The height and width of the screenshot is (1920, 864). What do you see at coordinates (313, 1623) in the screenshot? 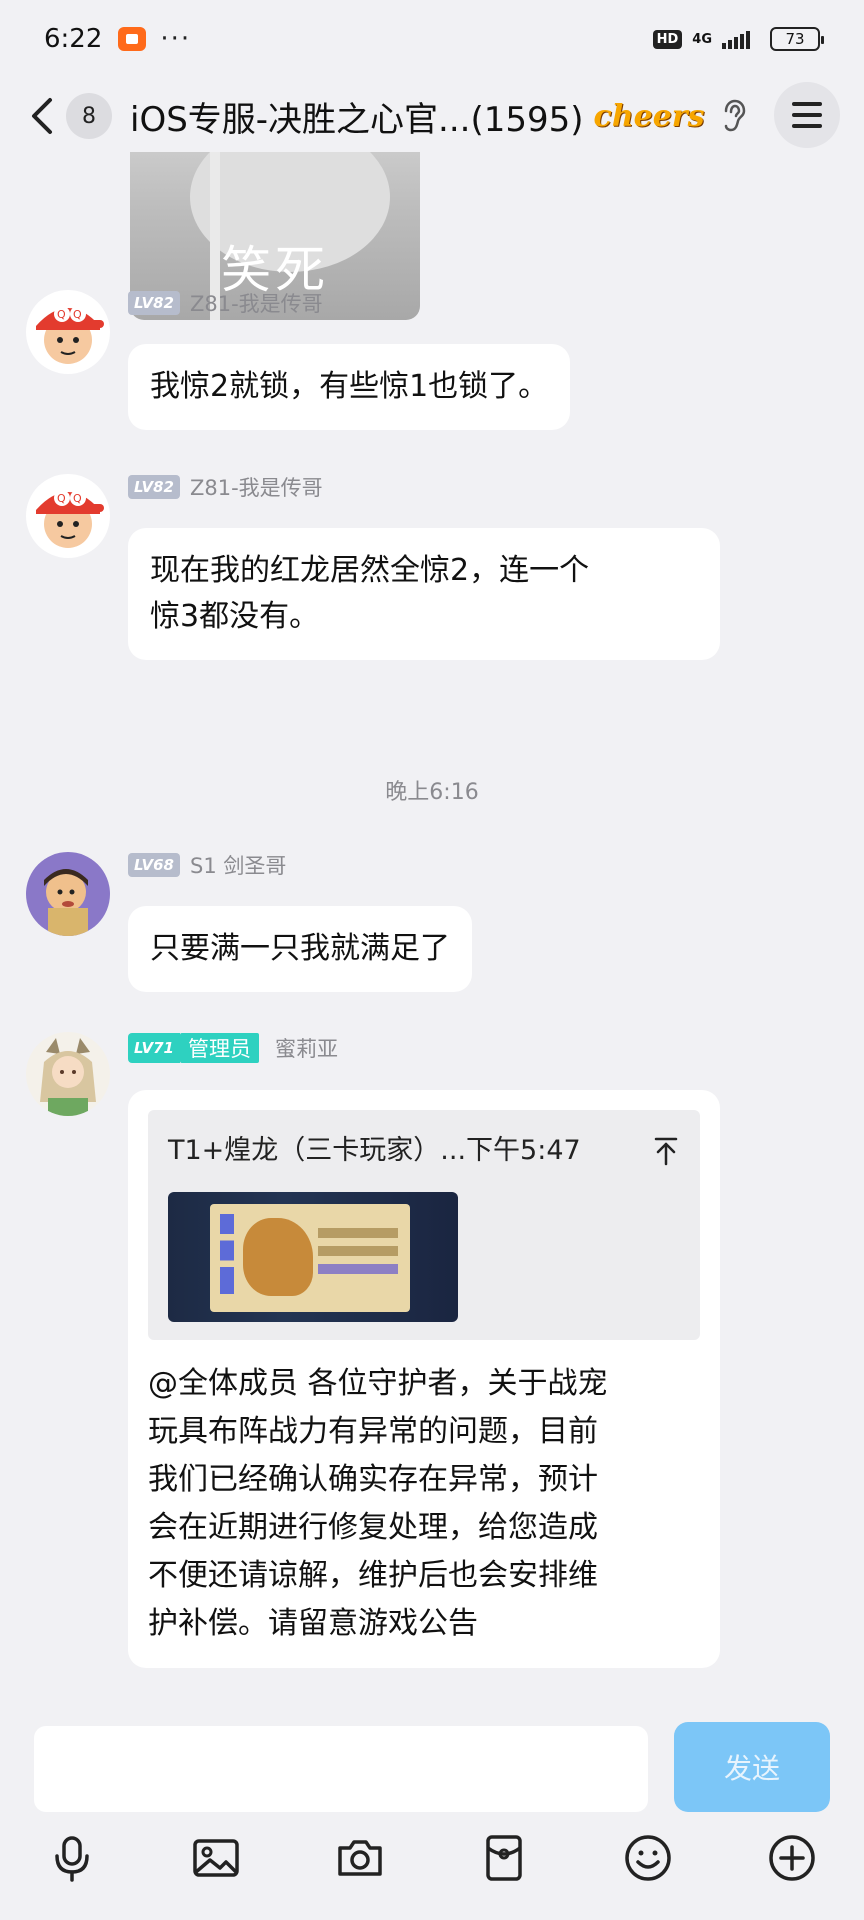
I see `announcement-line: 护补偿。请留意游戏公告` at bounding box center [313, 1623].